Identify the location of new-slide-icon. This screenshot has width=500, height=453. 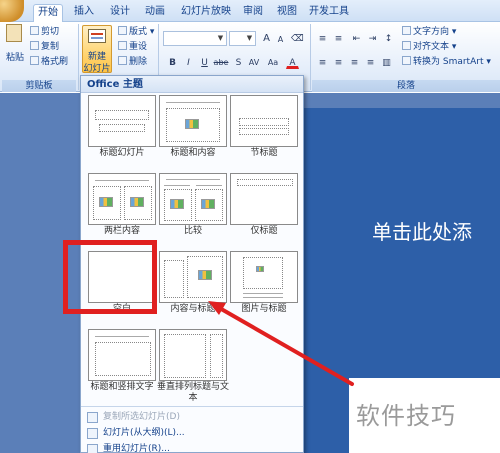
(97, 36).